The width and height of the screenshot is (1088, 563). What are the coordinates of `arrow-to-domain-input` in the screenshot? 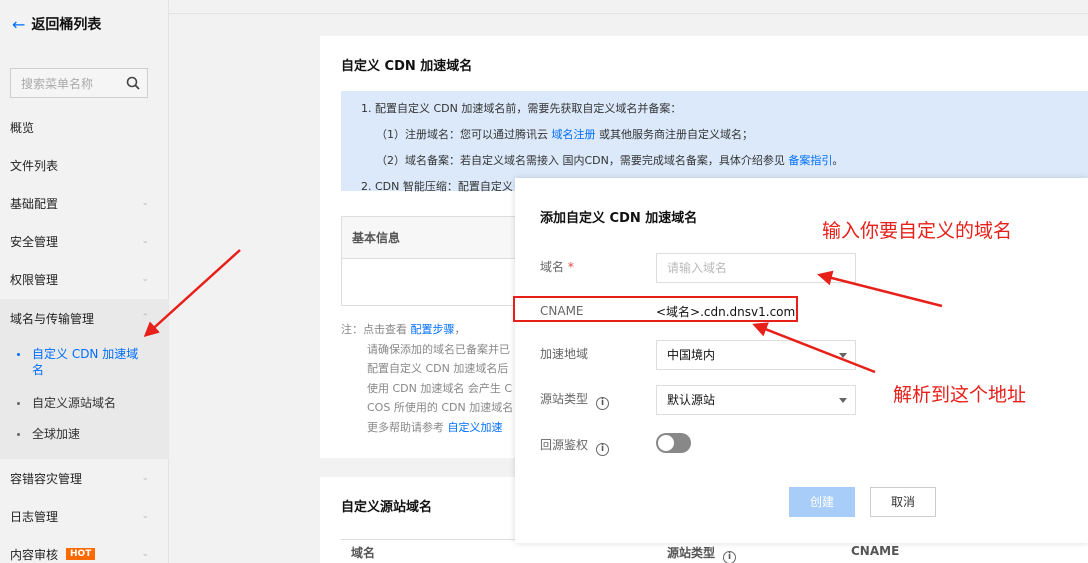 It's located at (880, 289).